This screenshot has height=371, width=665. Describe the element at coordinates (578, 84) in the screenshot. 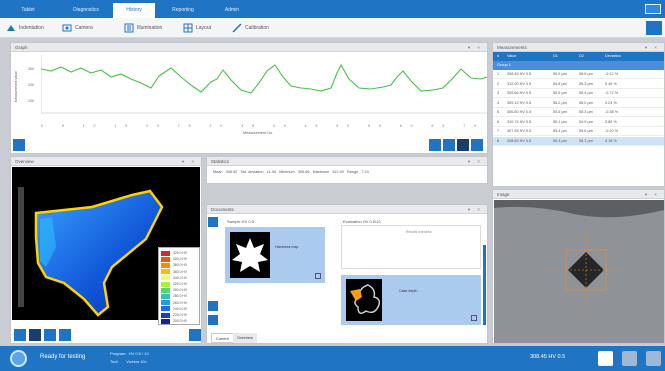

I see `table-row: 2 312.90 HV 0.5 54.8 µm 55.3 µm 0.46 %` at that location.